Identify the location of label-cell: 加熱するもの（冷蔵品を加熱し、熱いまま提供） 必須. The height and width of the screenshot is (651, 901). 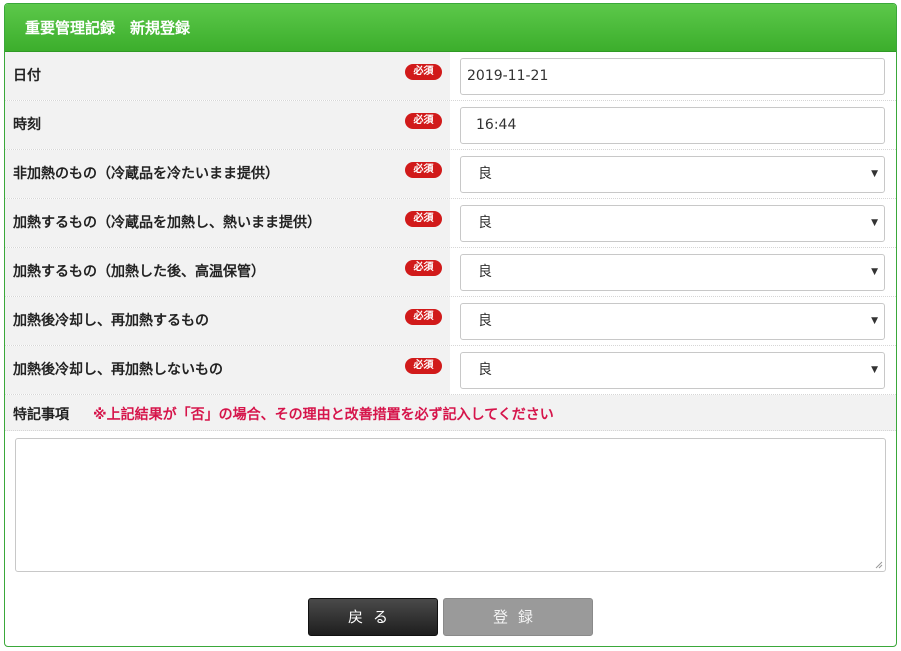
(227, 223).